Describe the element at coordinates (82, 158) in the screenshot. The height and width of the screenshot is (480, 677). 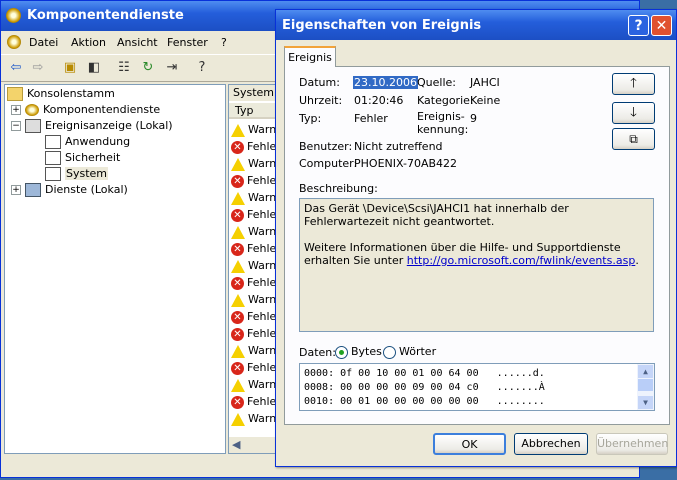
I see `tree-item-sicherheit: Sicherheit` at that location.